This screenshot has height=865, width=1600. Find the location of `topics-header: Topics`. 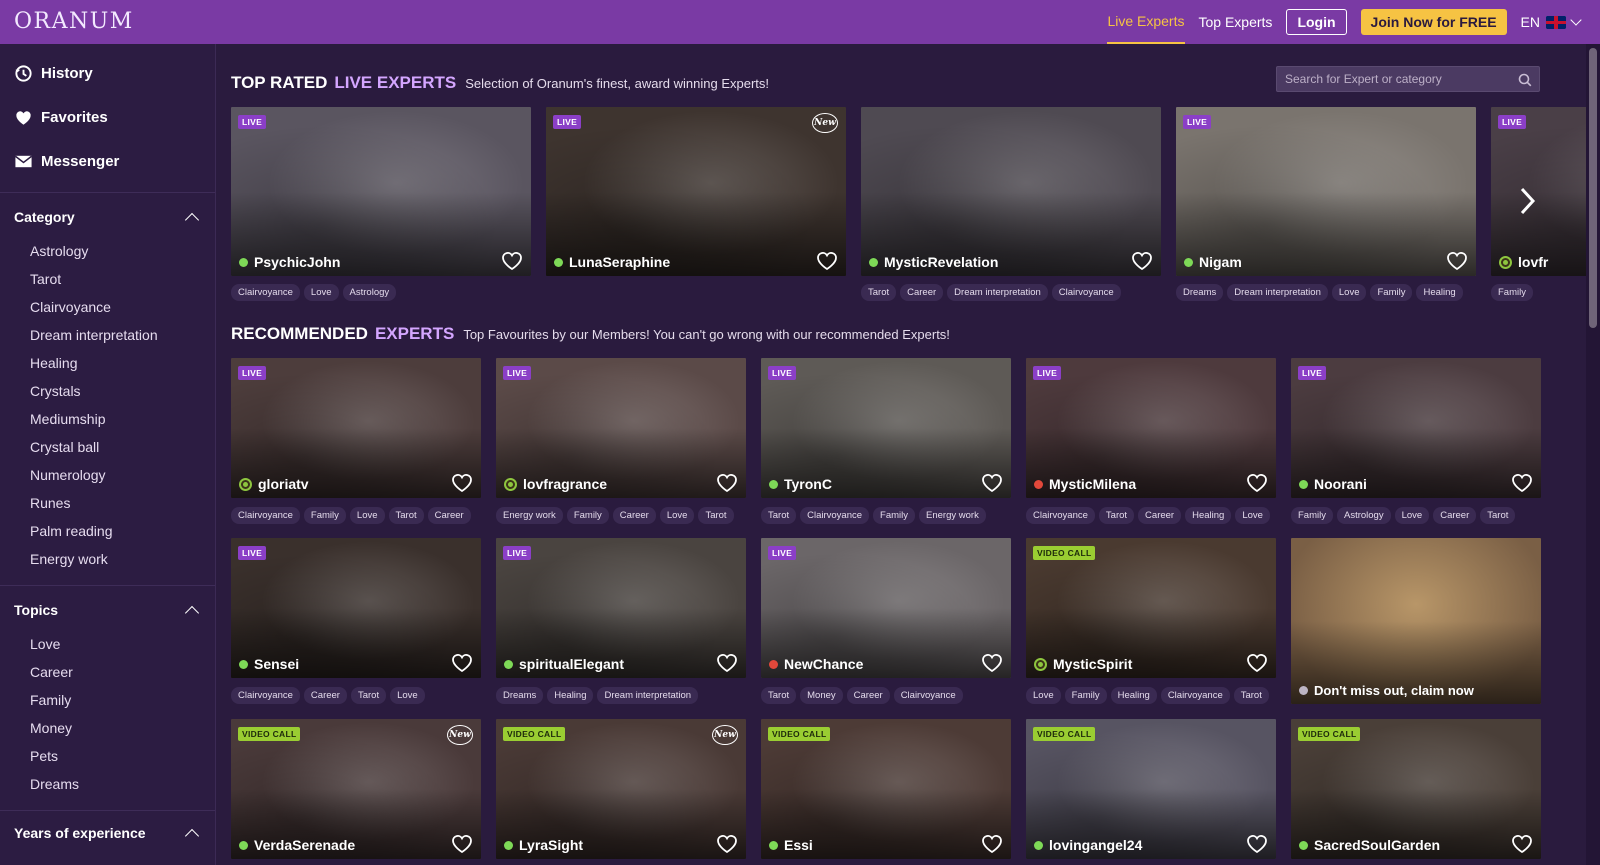

topics-header: Topics is located at coordinates (107, 604).